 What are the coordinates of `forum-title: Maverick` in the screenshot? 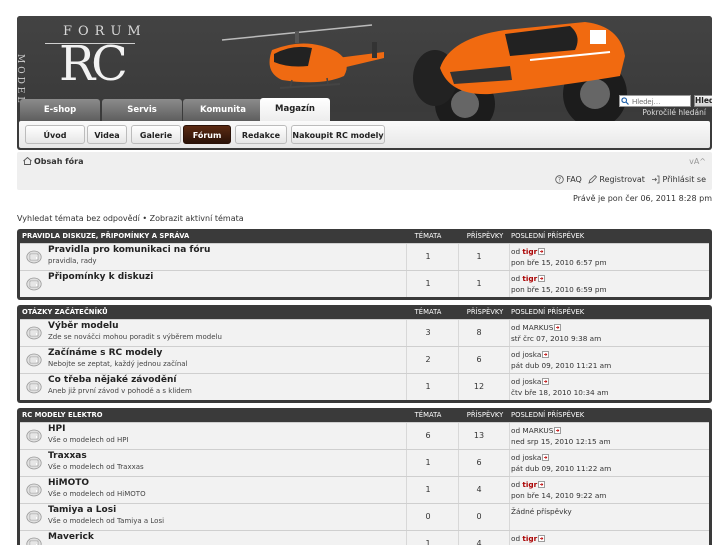 It's located at (71, 537).